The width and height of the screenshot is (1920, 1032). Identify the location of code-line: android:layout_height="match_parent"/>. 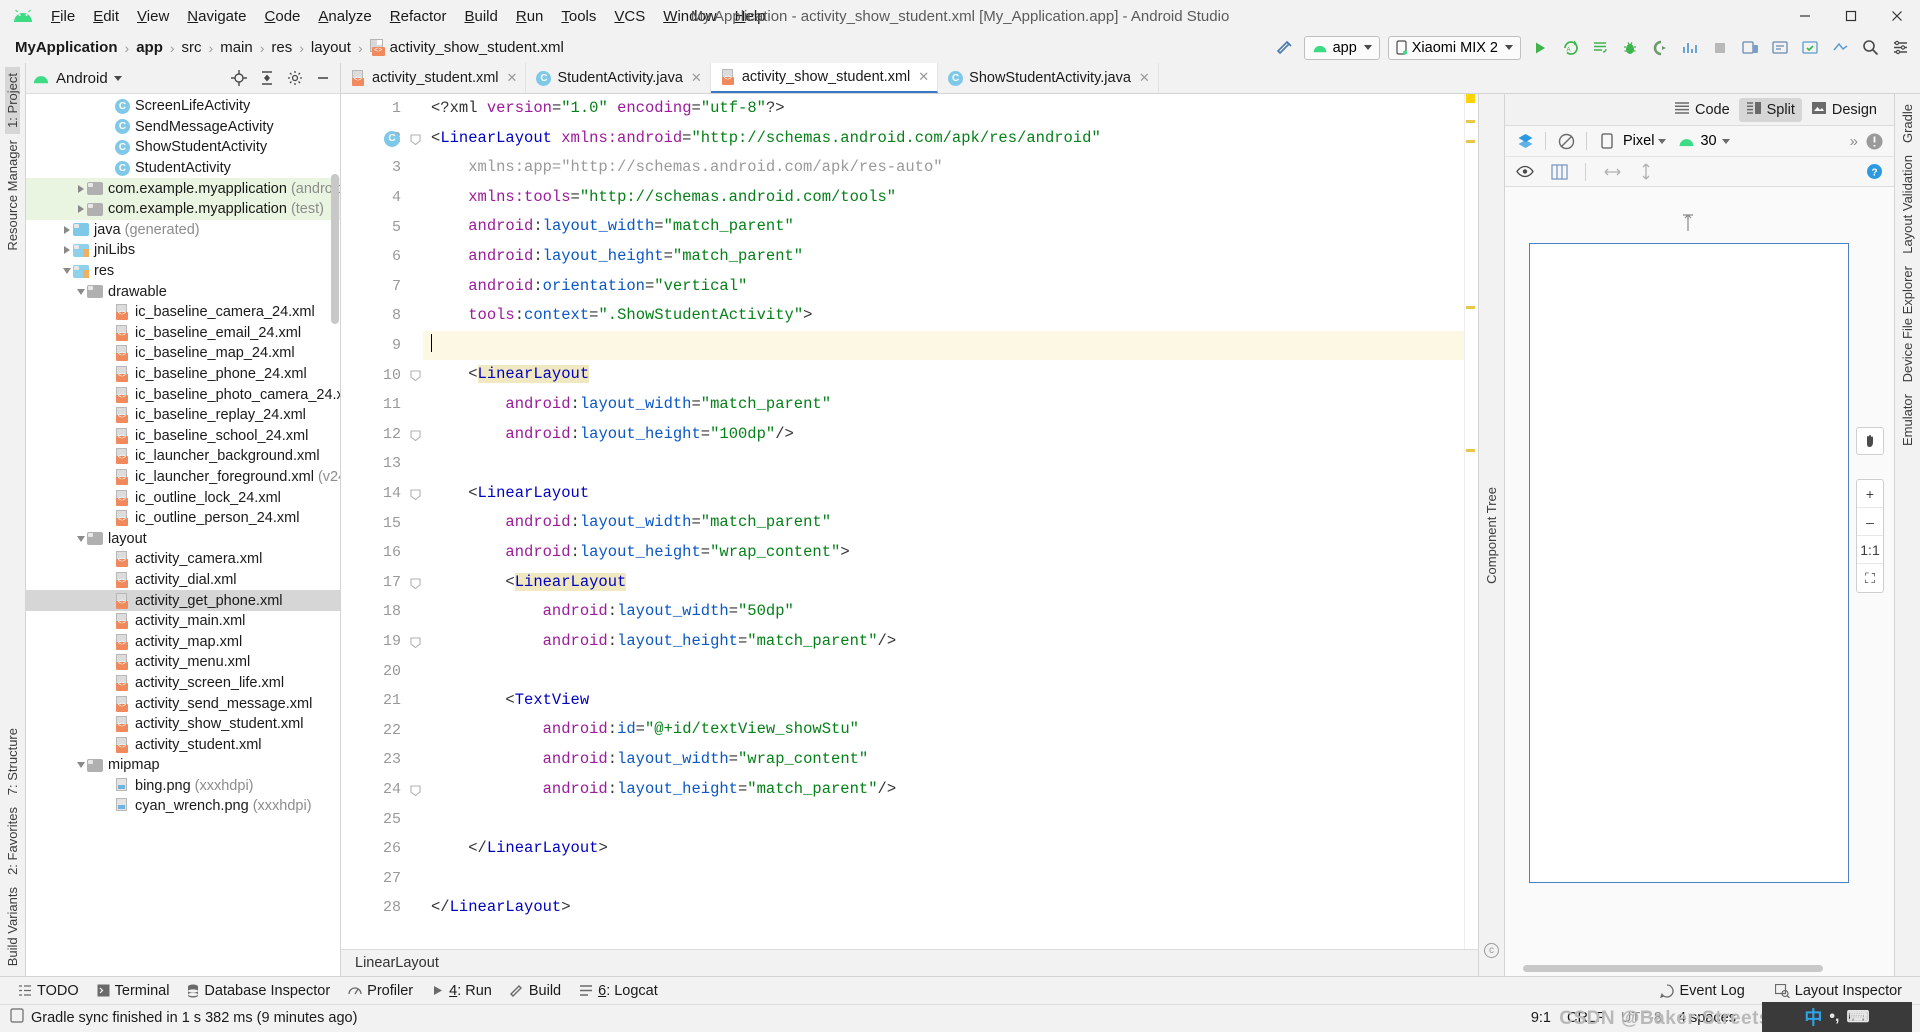
(943, 790).